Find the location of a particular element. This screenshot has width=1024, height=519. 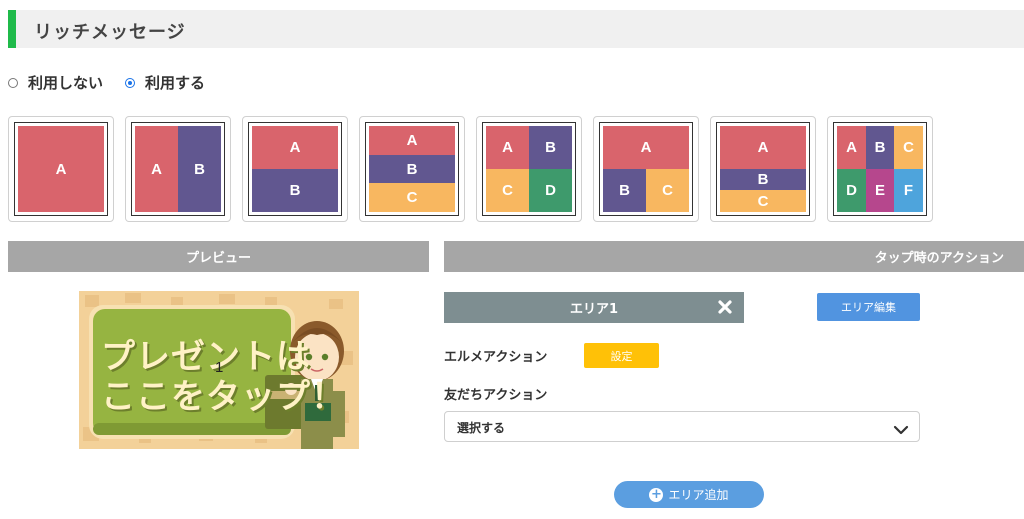

radio-unchecked-icon is located at coordinates (13, 82).